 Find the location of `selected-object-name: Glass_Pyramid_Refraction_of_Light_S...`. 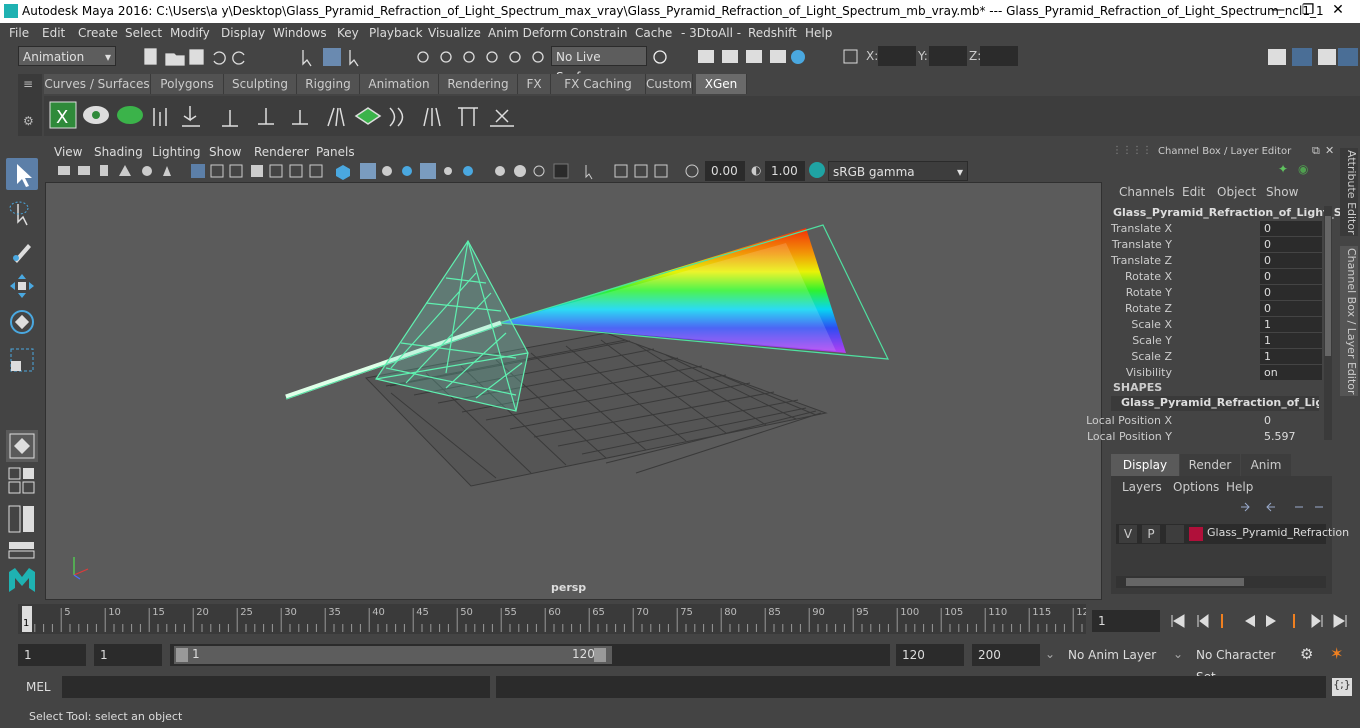

selected-object-name: Glass_Pyramid_Refraction_of_Light_S... is located at coordinates (1233, 212).